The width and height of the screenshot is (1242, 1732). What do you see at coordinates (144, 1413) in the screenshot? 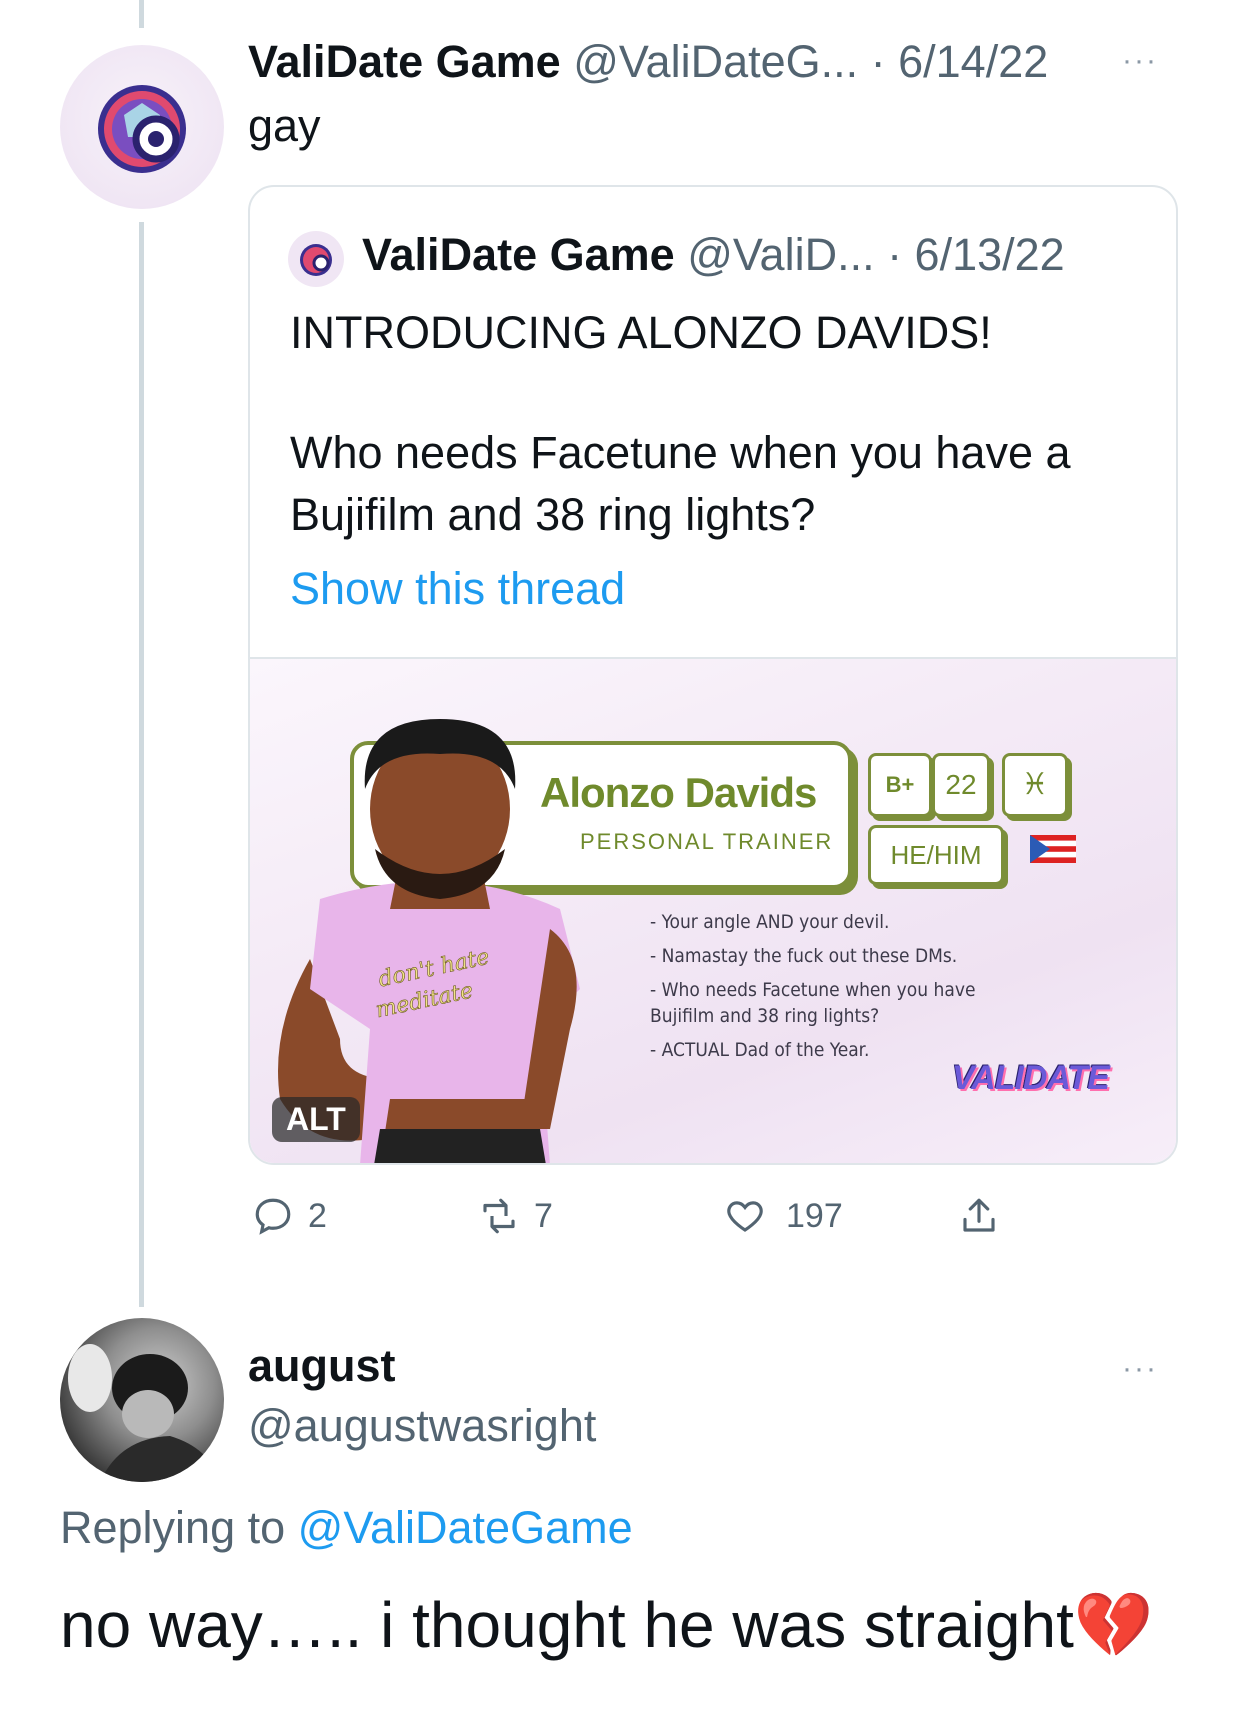
I see `profile-photo` at bounding box center [144, 1413].